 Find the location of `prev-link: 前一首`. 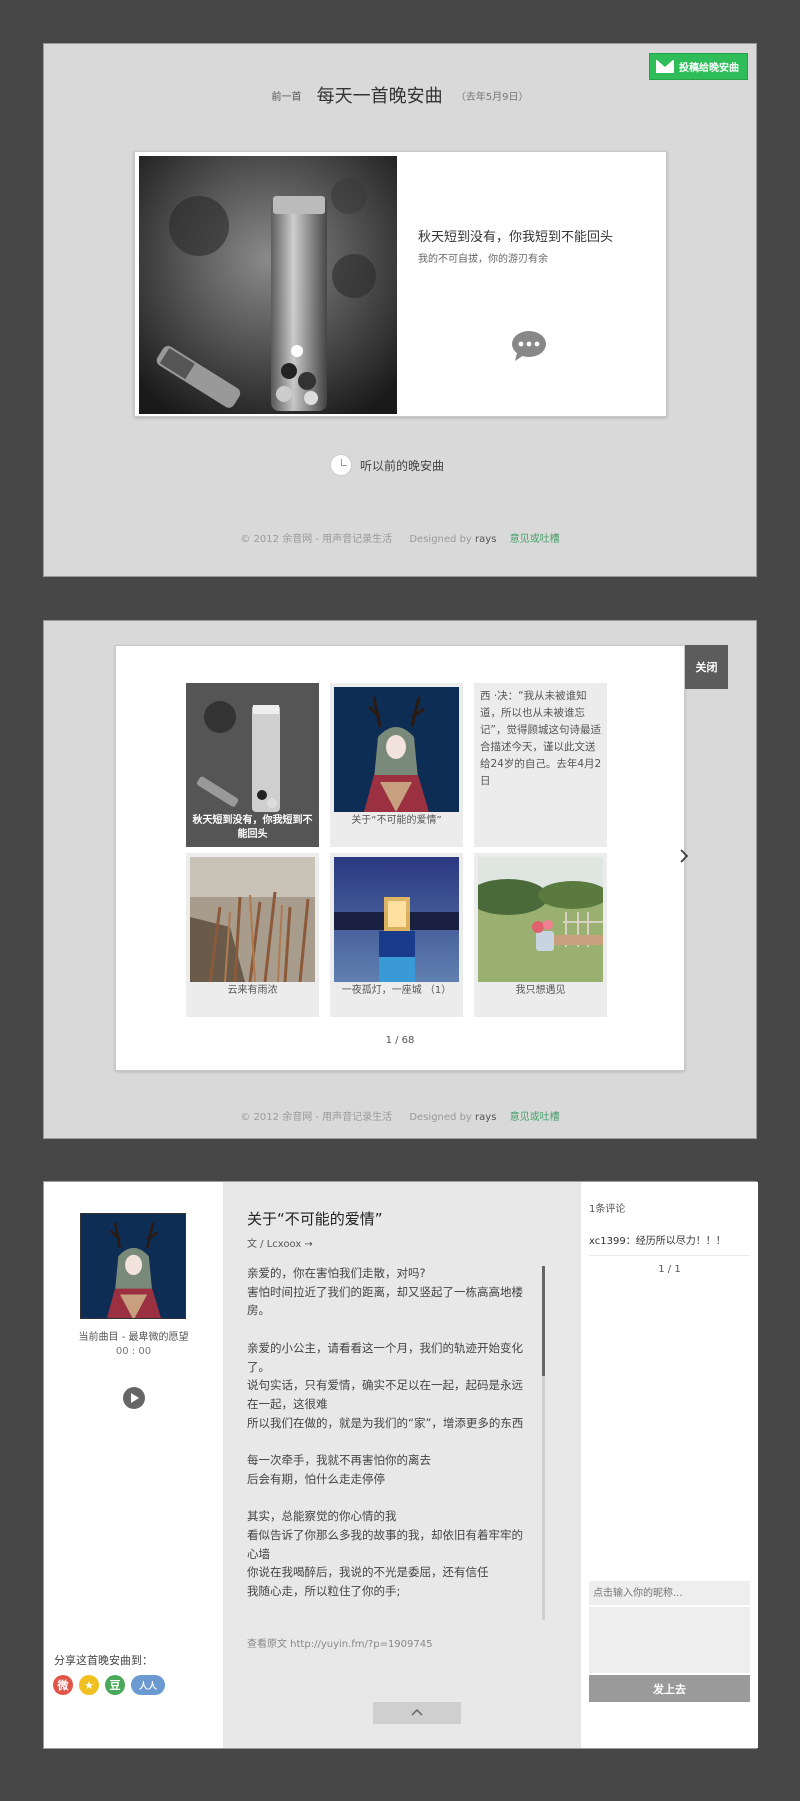

prev-link: 前一首 is located at coordinates (287, 97).